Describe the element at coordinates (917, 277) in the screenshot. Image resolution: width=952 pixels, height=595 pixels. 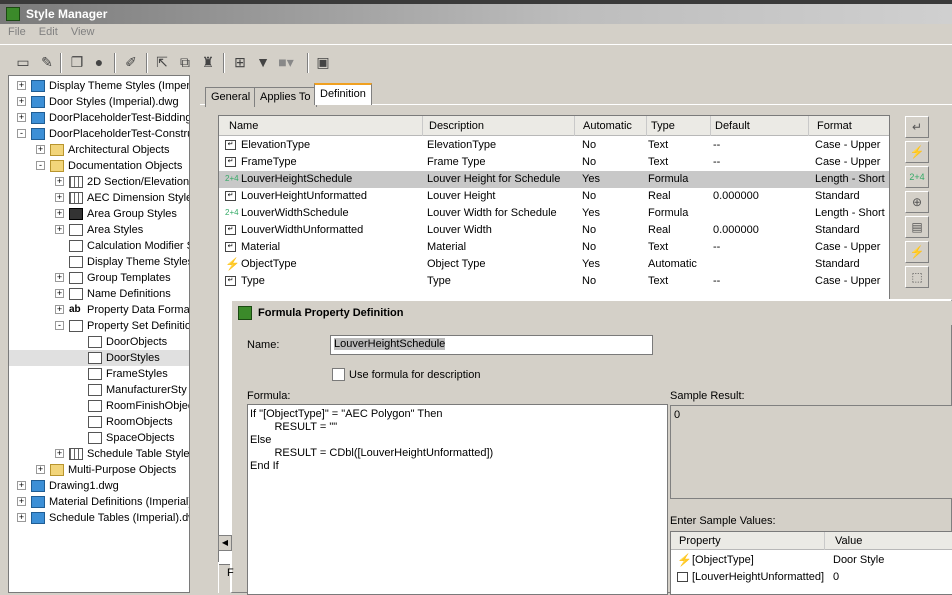
I see `add-graphic-property-button: ⬚` at that location.